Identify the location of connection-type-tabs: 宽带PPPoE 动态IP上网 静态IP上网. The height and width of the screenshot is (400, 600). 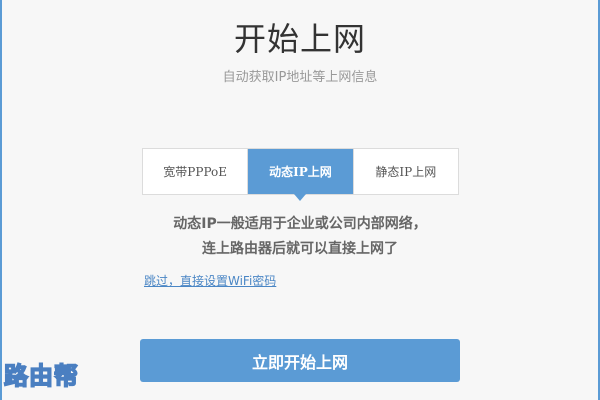
(300, 174).